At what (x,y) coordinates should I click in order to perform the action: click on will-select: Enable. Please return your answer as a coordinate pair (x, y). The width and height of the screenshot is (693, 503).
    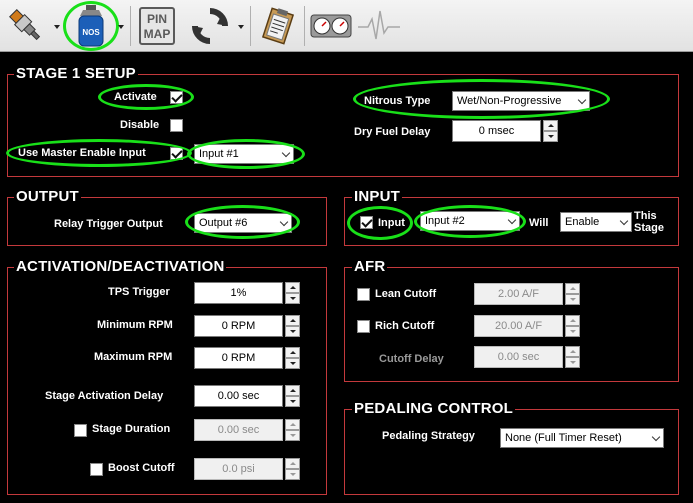
    Looking at the image, I should click on (596, 222).